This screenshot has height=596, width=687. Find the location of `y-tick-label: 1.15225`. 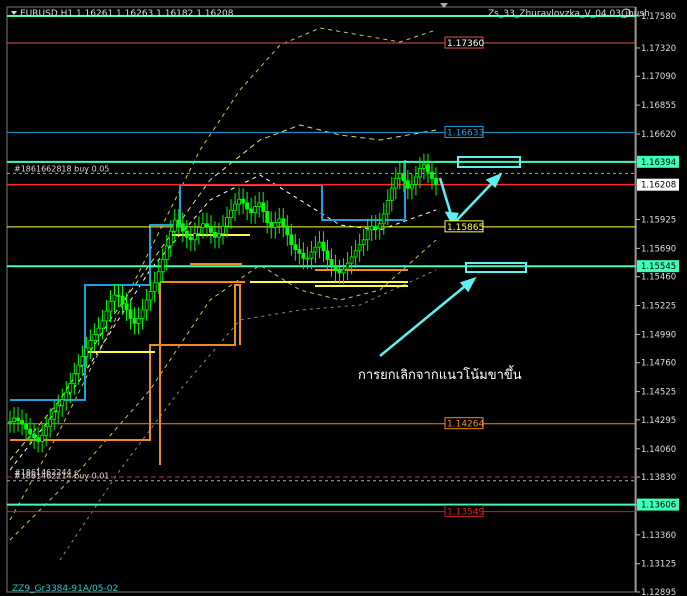

y-tick-label: 1.15225 is located at coordinates (658, 307).